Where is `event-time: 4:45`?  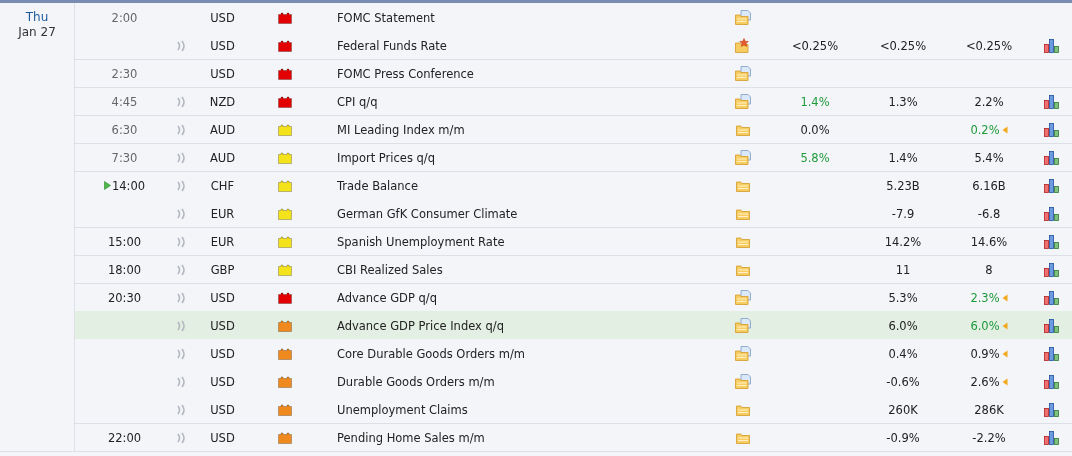 event-time: 4:45 is located at coordinates (124, 101).